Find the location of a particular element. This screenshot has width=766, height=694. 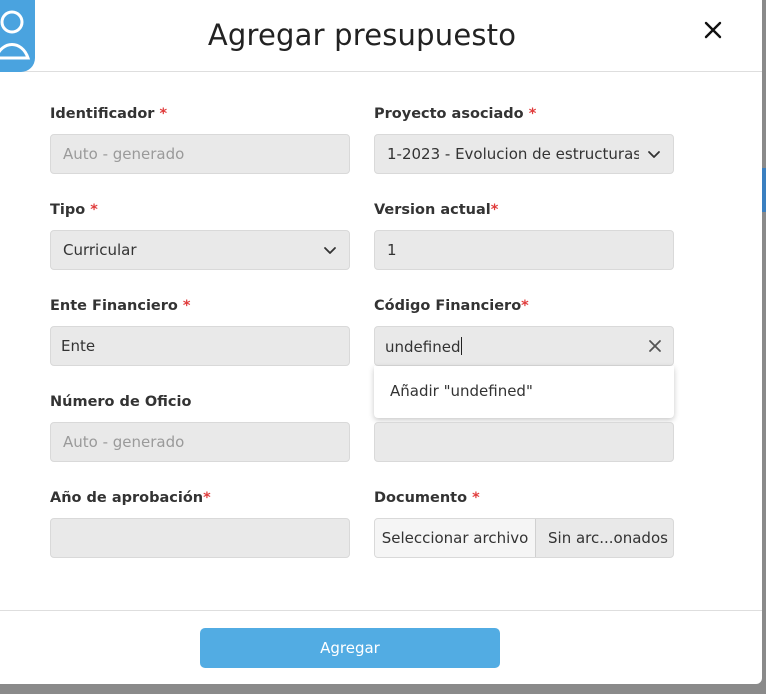

documento-label-text: Documento is located at coordinates (421, 498).